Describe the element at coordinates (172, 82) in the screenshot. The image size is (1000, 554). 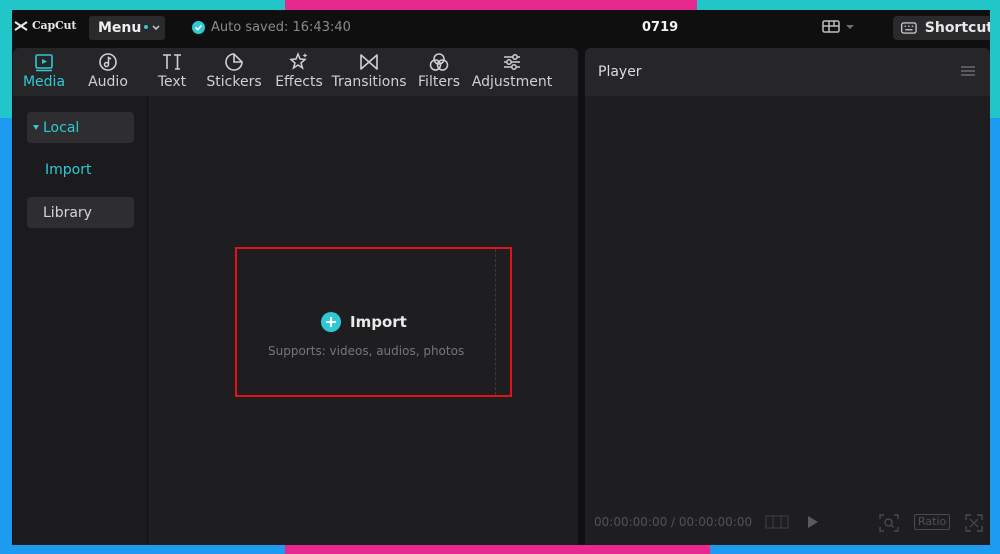
I see `tab-label: Text` at that location.